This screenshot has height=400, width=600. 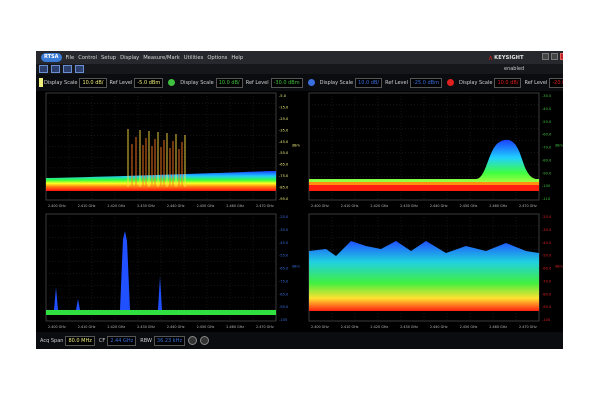 I want to click on ref-level-field: -5.0 dBm, so click(x=149, y=82).